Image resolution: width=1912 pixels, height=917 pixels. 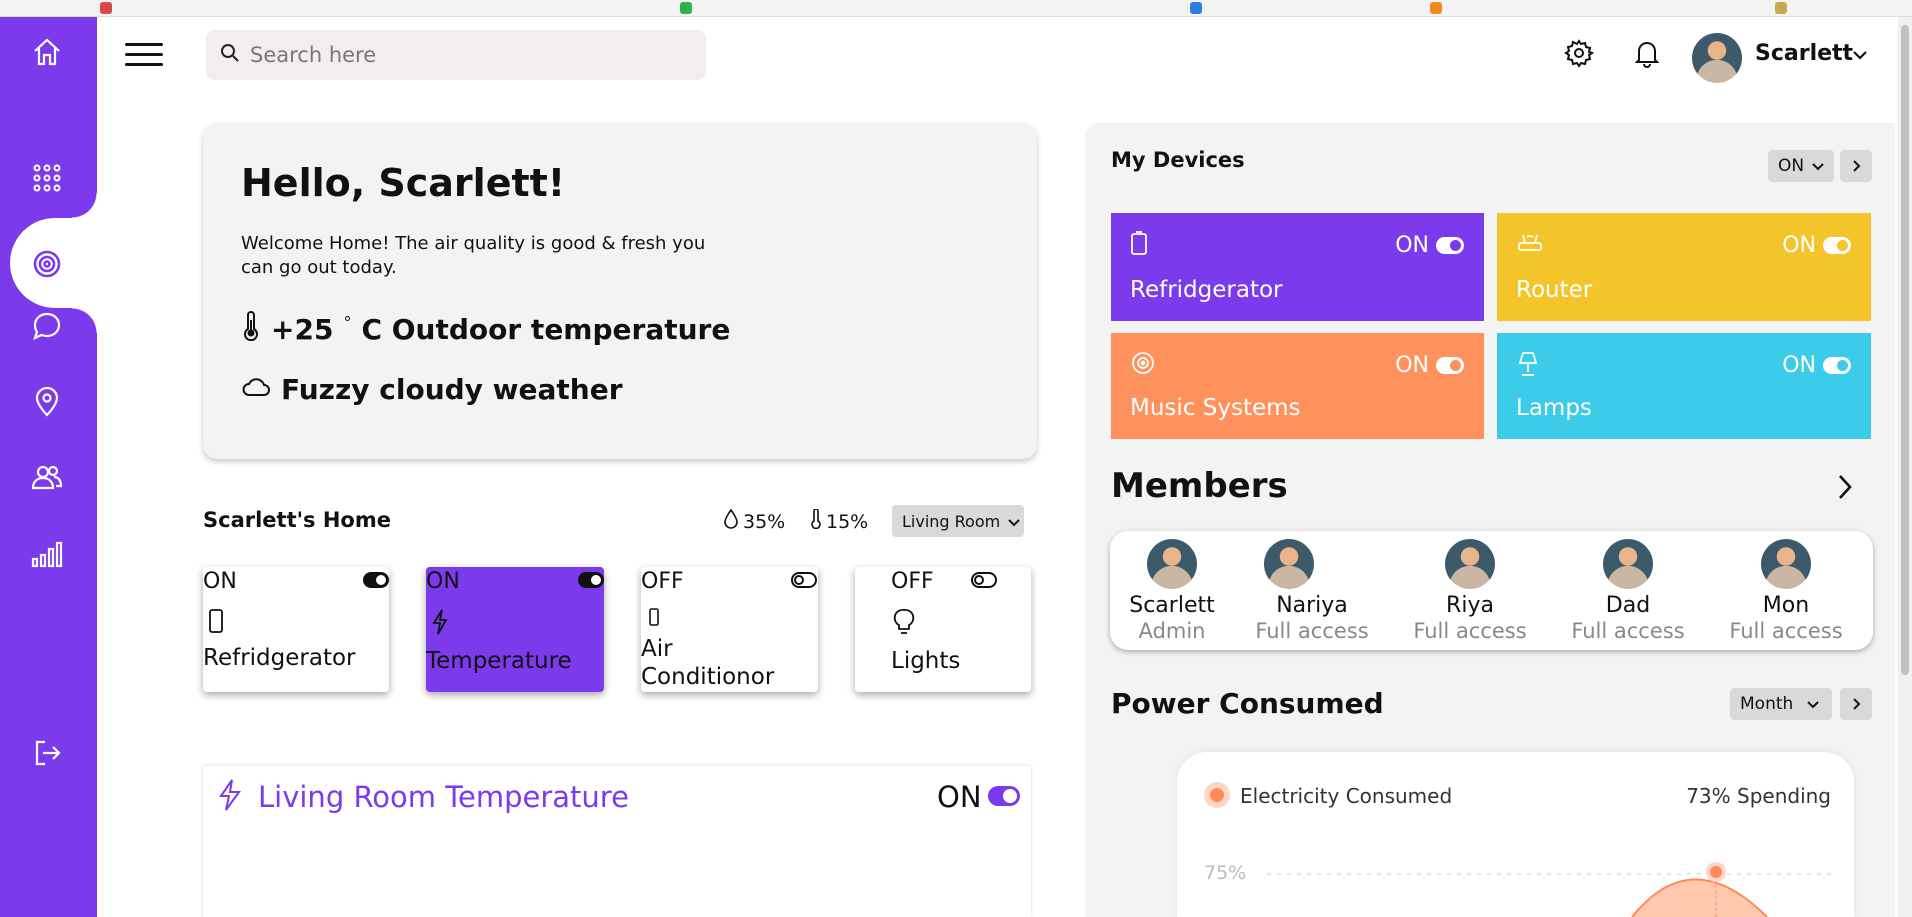 I want to click on user-name-label: Scarlett, so click(x=1804, y=53).